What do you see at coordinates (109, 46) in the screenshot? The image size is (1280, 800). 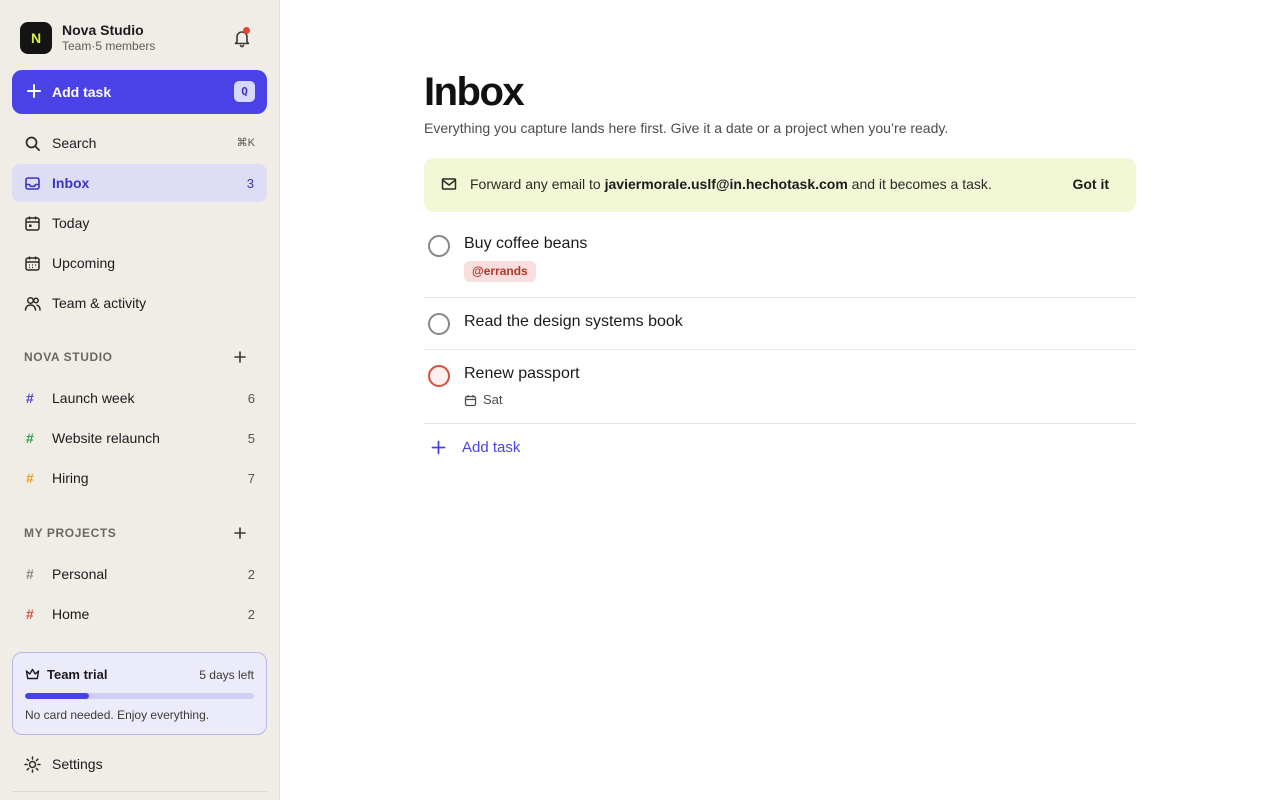 I see `workspace-subtitle: Team·5 members` at bounding box center [109, 46].